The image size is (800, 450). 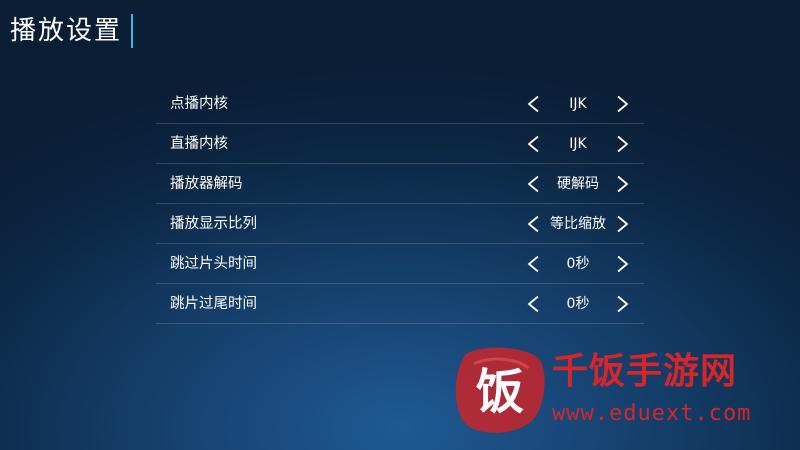 What do you see at coordinates (400, 304) in the screenshot?
I see `setting-row-skip-outro: 跳片过尾时间 0秒` at bounding box center [400, 304].